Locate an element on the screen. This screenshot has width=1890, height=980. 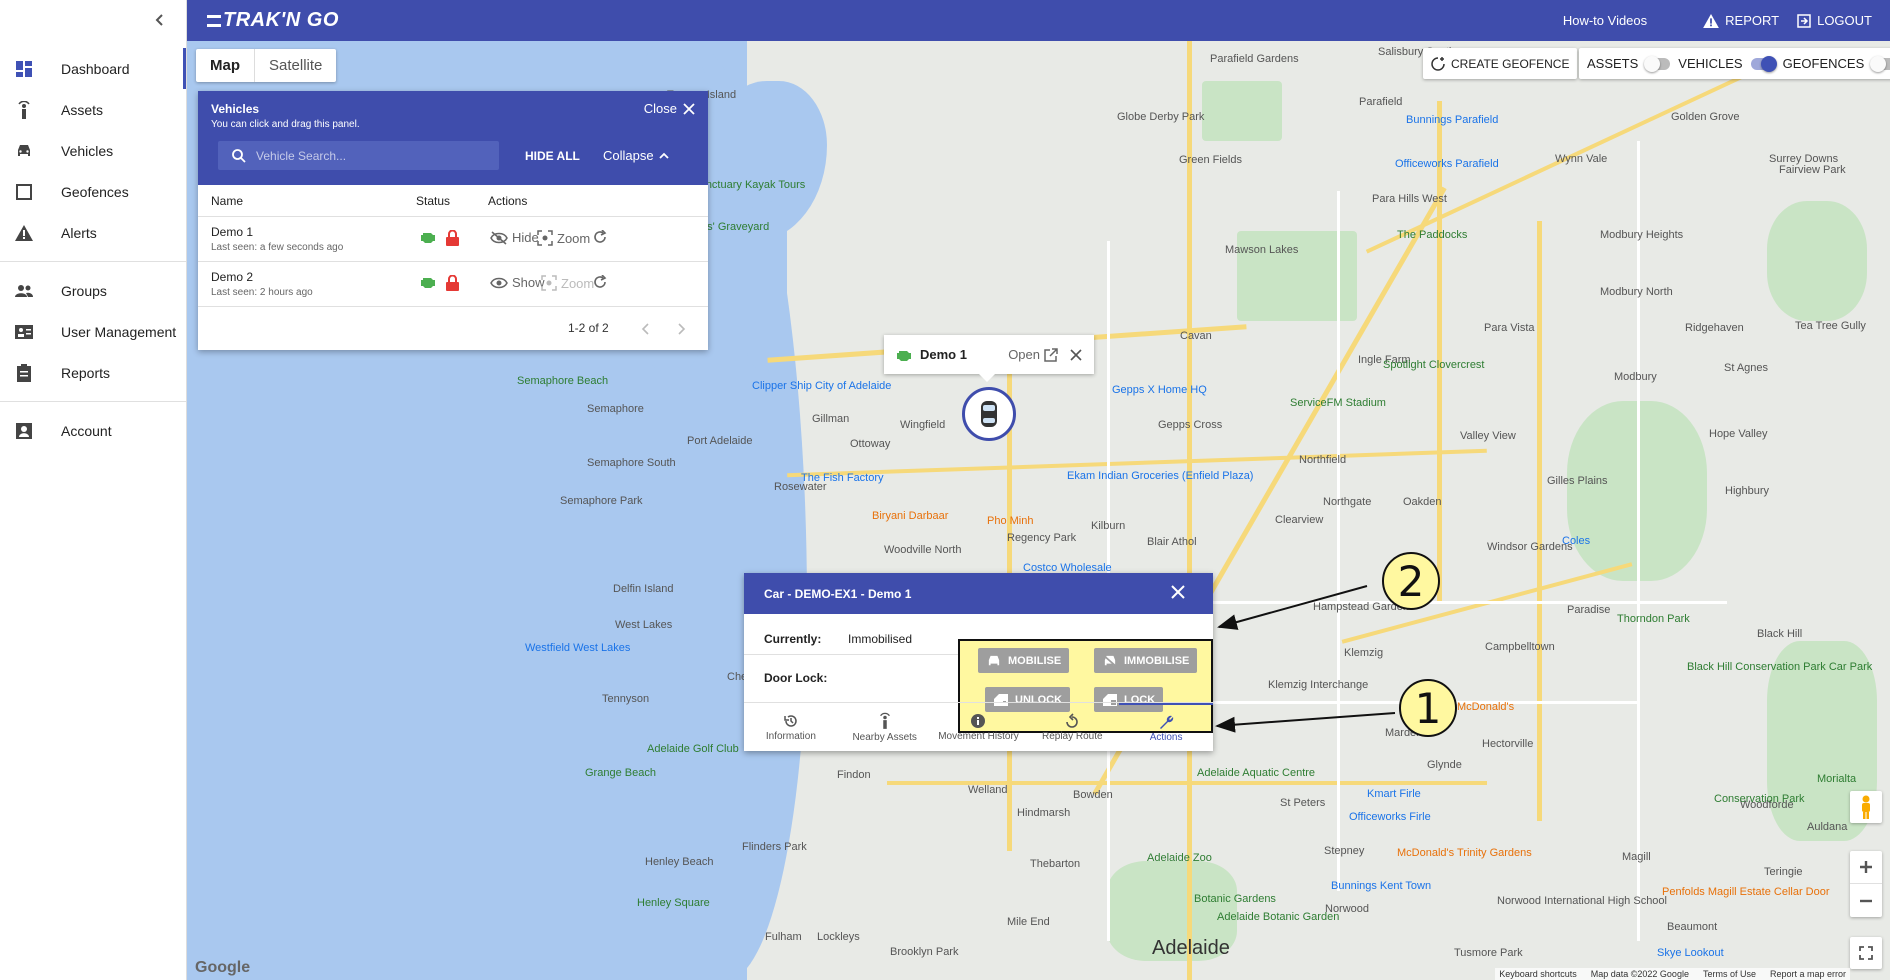
fullscreen-icon is located at coordinates (1866, 953).